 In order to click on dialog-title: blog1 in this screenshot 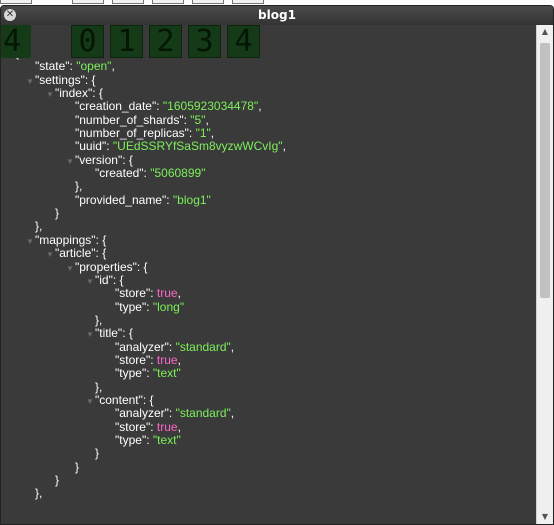, I will do `click(277, 15)`.